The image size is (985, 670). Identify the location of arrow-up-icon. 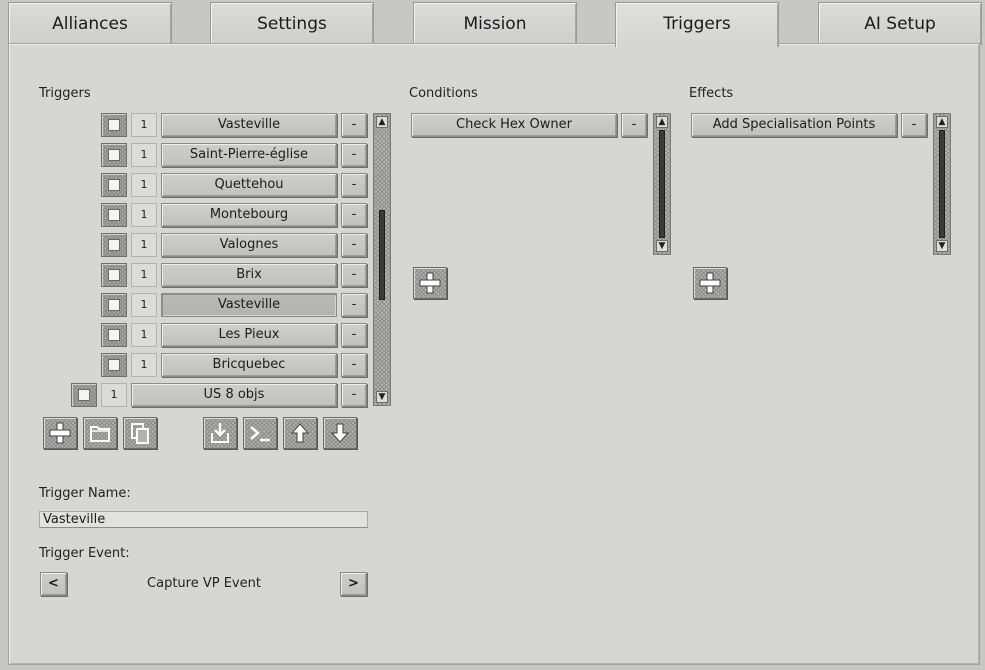
(300, 433).